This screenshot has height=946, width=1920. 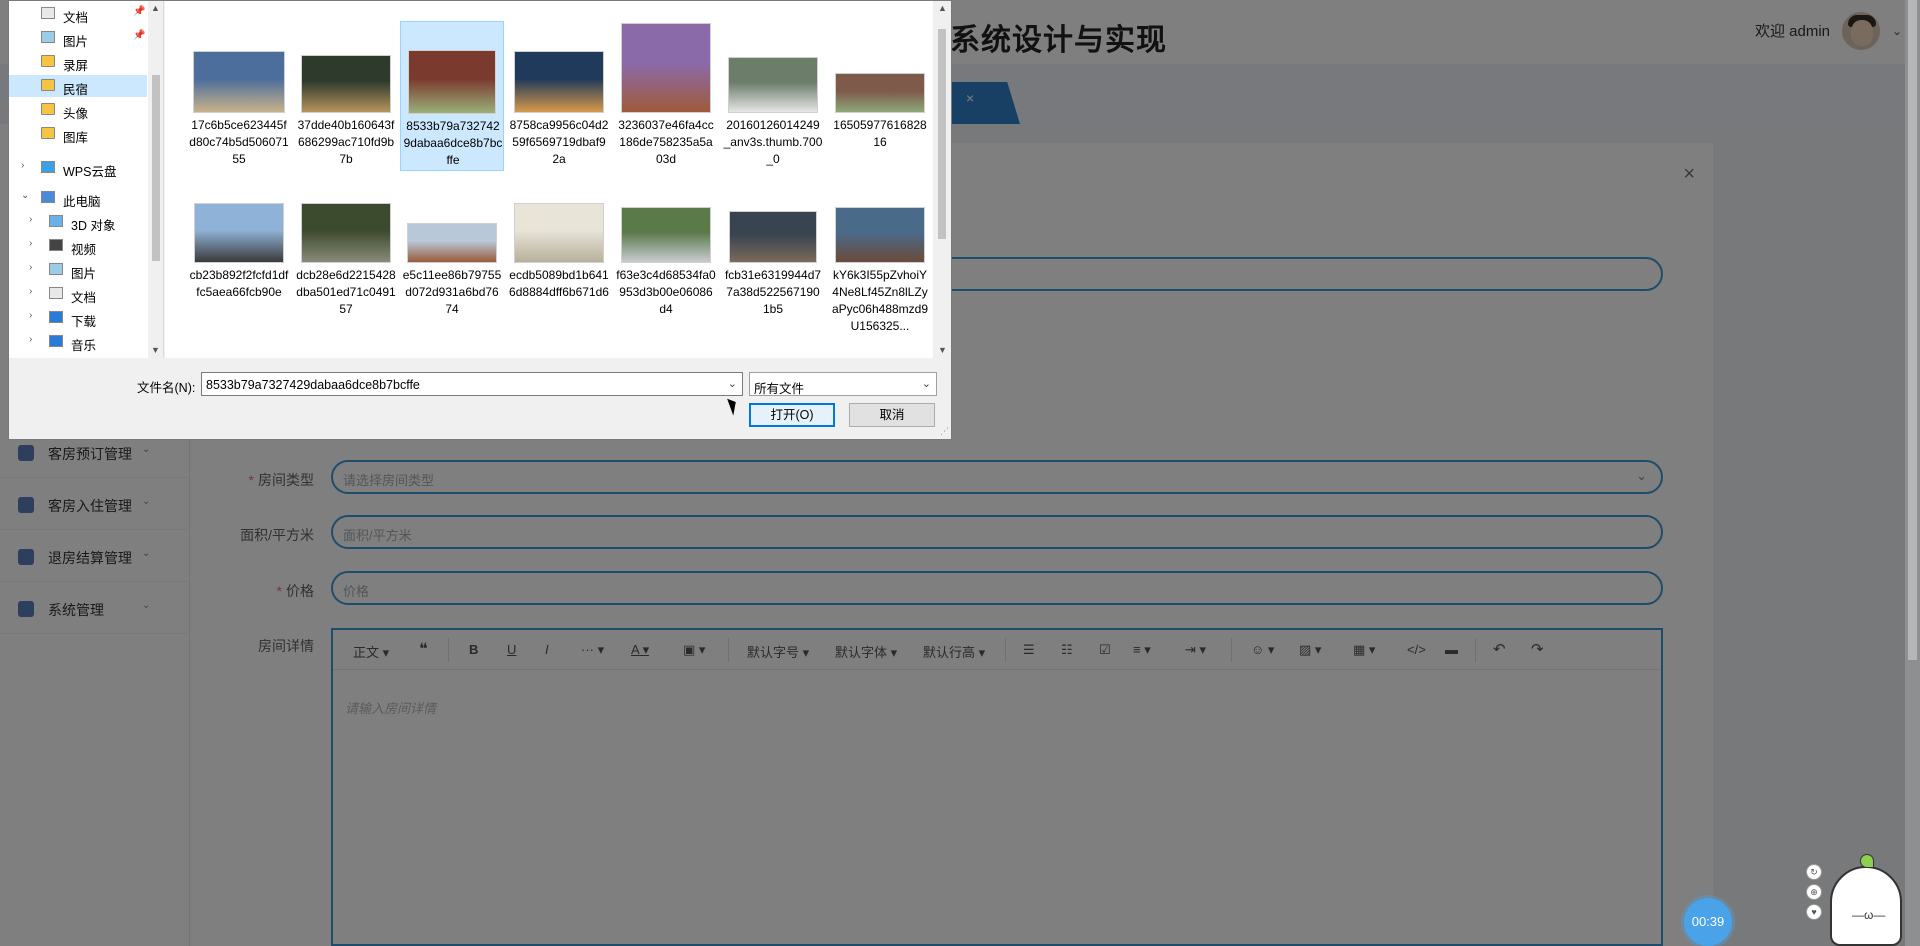 What do you see at coordinates (56, 221) in the screenshot?
I see `cube-icon` at bounding box center [56, 221].